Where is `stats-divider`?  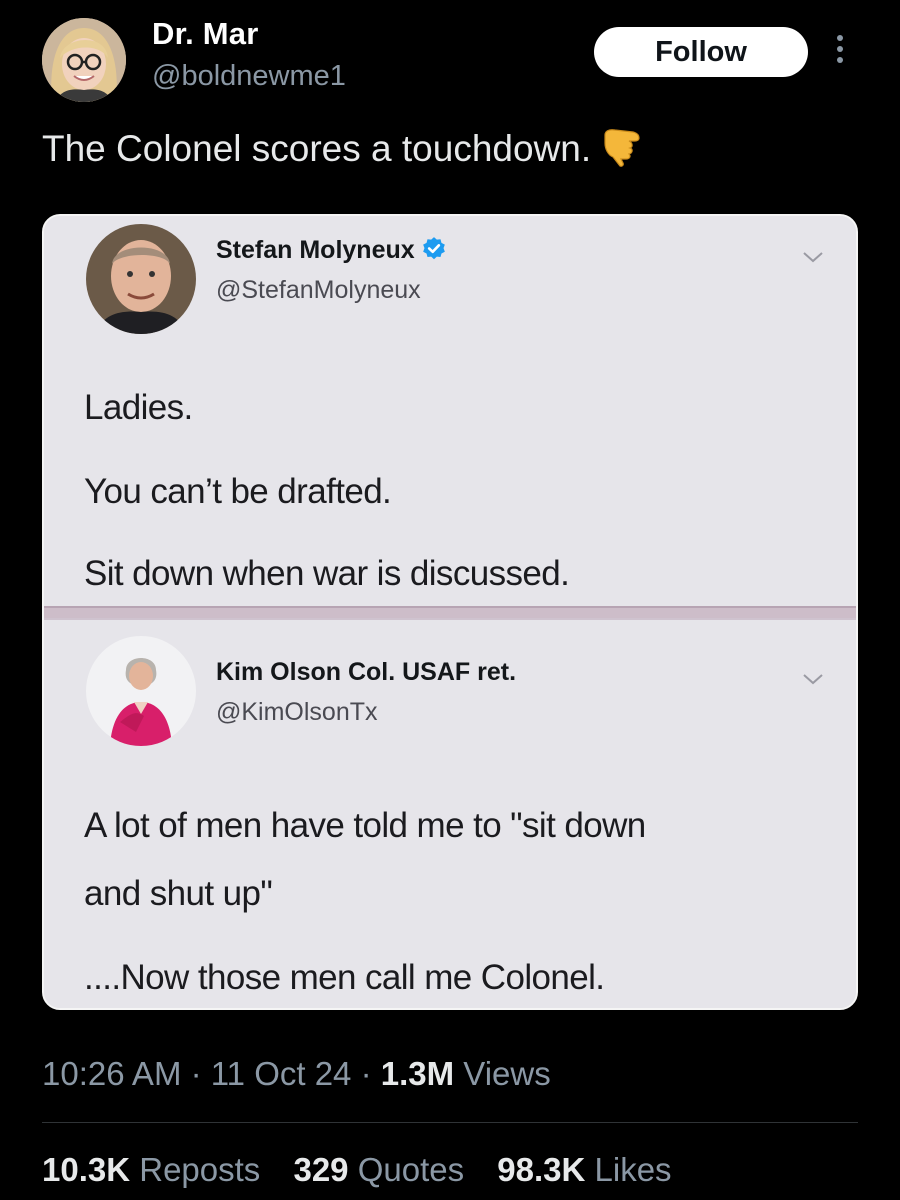
stats-divider is located at coordinates (450, 1122).